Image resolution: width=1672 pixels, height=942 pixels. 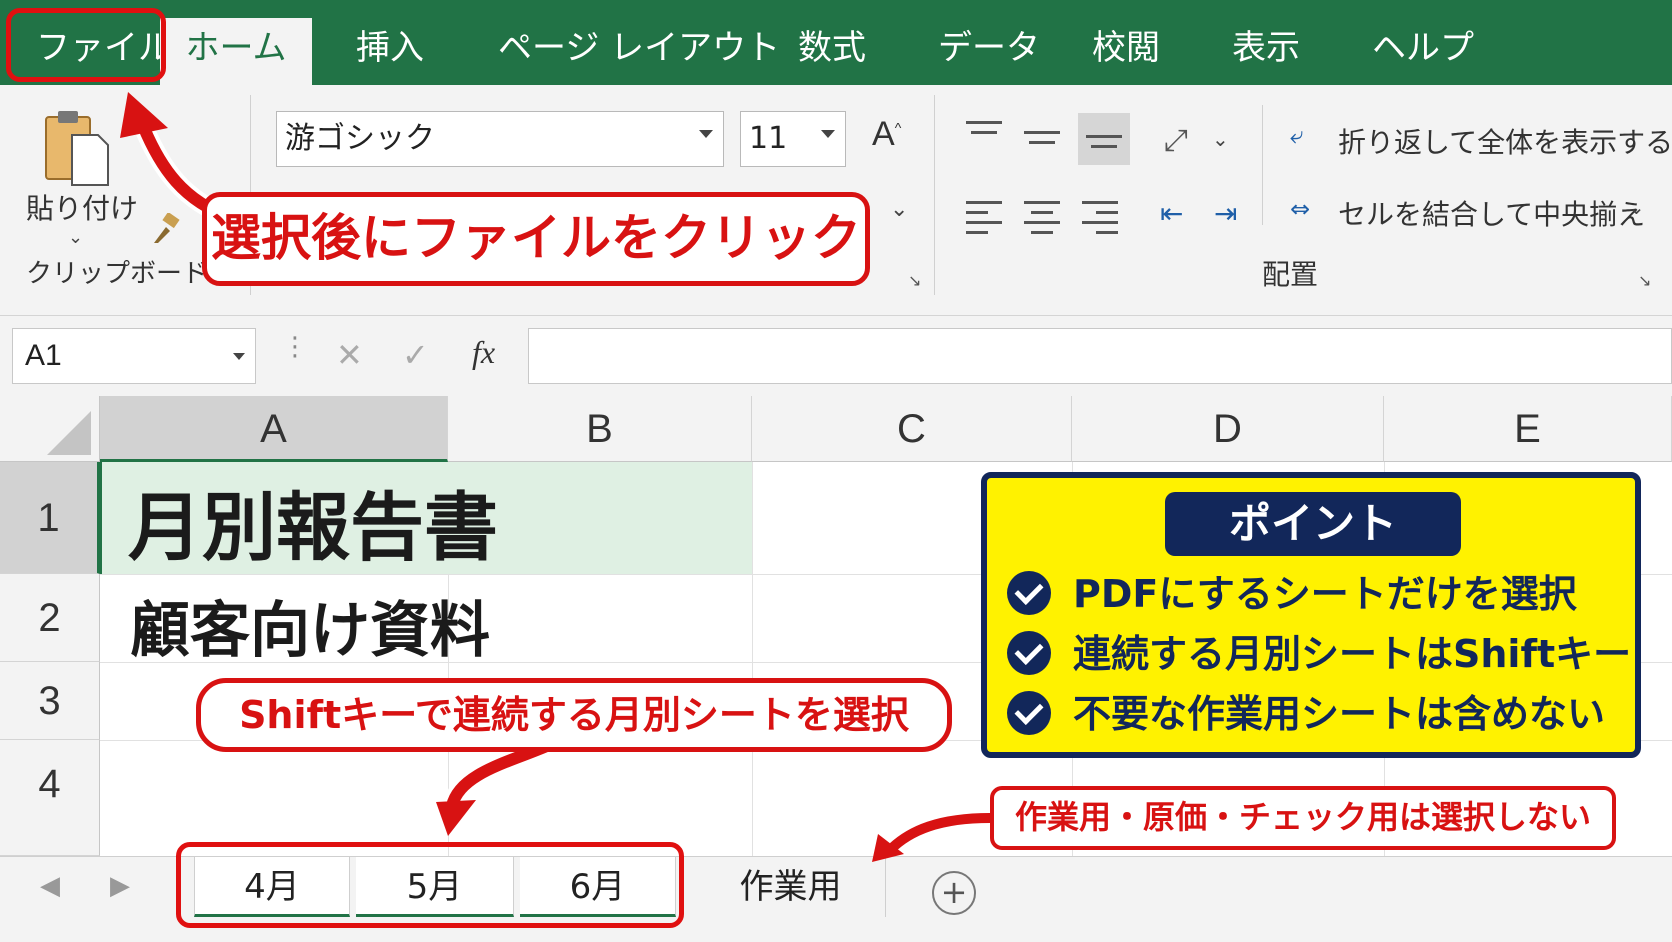 What do you see at coordinates (1303, 818) in the screenshot?
I see `exclude-callout: 作業用・原価・チェック用は選択しない` at bounding box center [1303, 818].